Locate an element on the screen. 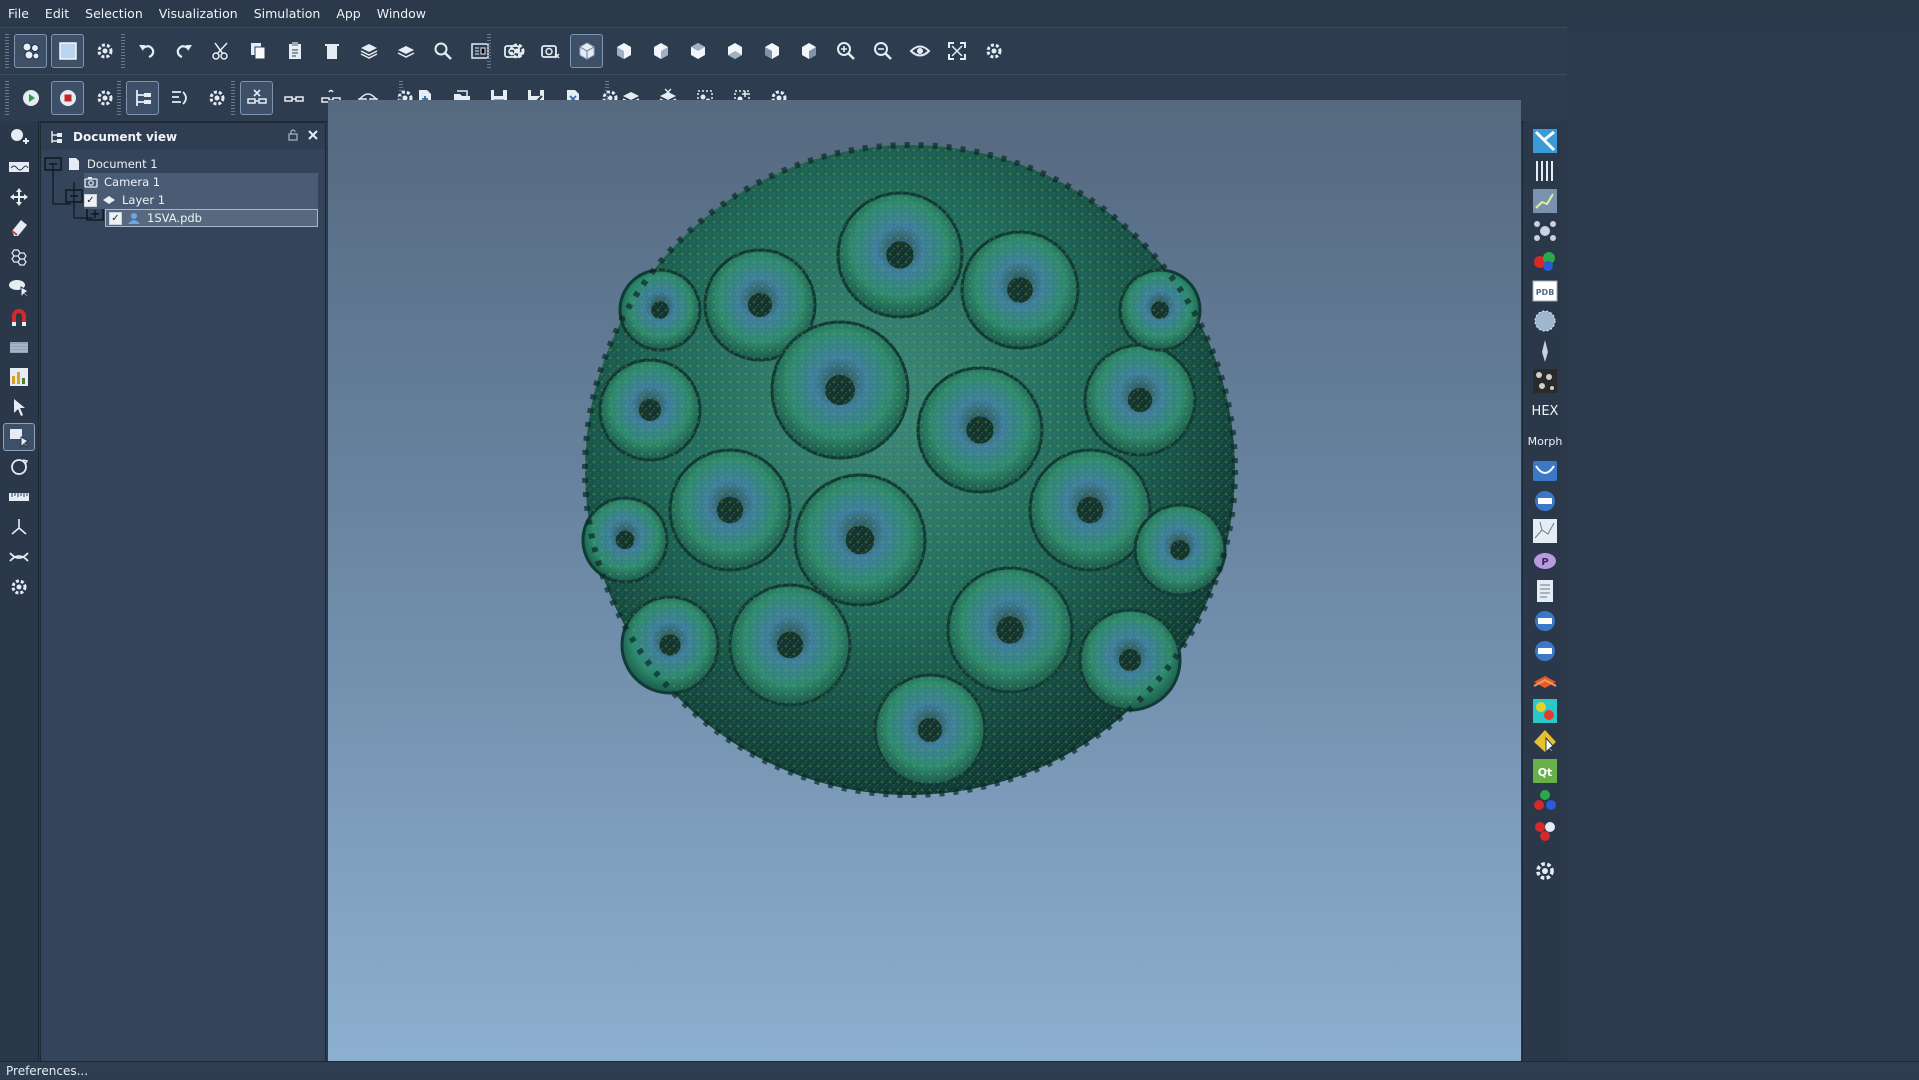  texture-icon is located at coordinates (1545, 381).